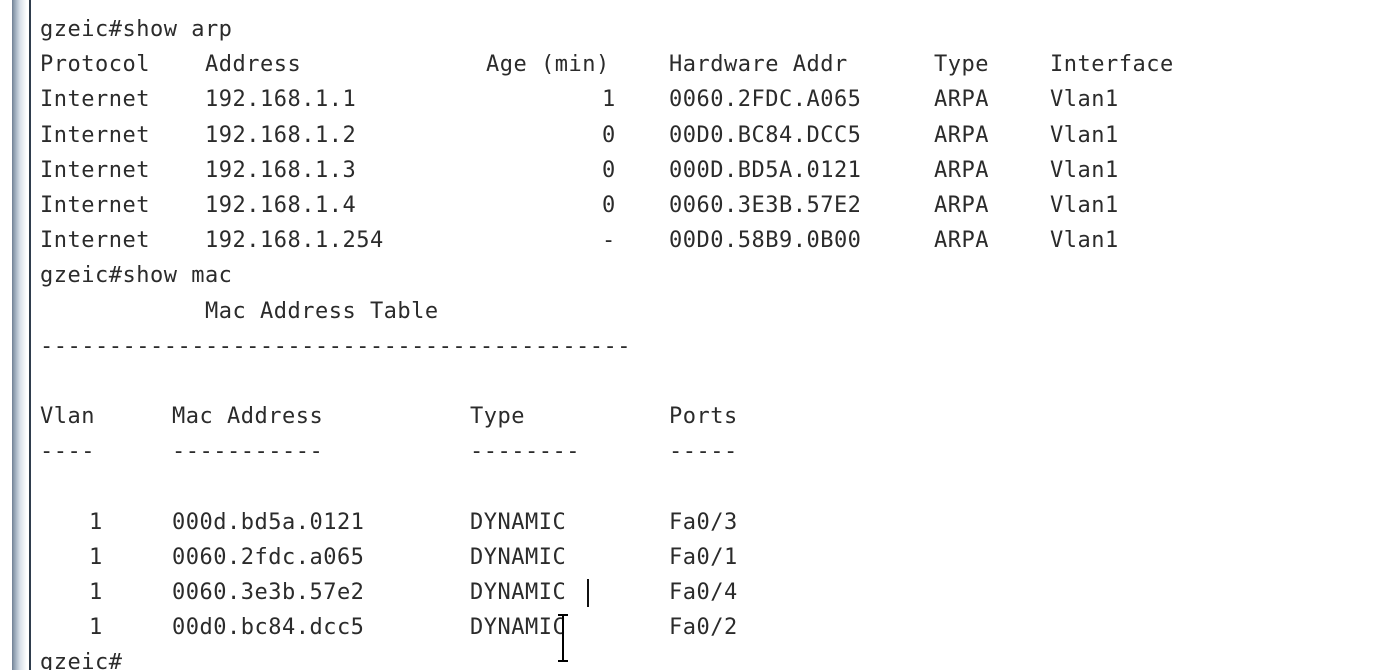  I want to click on arp-age: -, so click(609, 241).